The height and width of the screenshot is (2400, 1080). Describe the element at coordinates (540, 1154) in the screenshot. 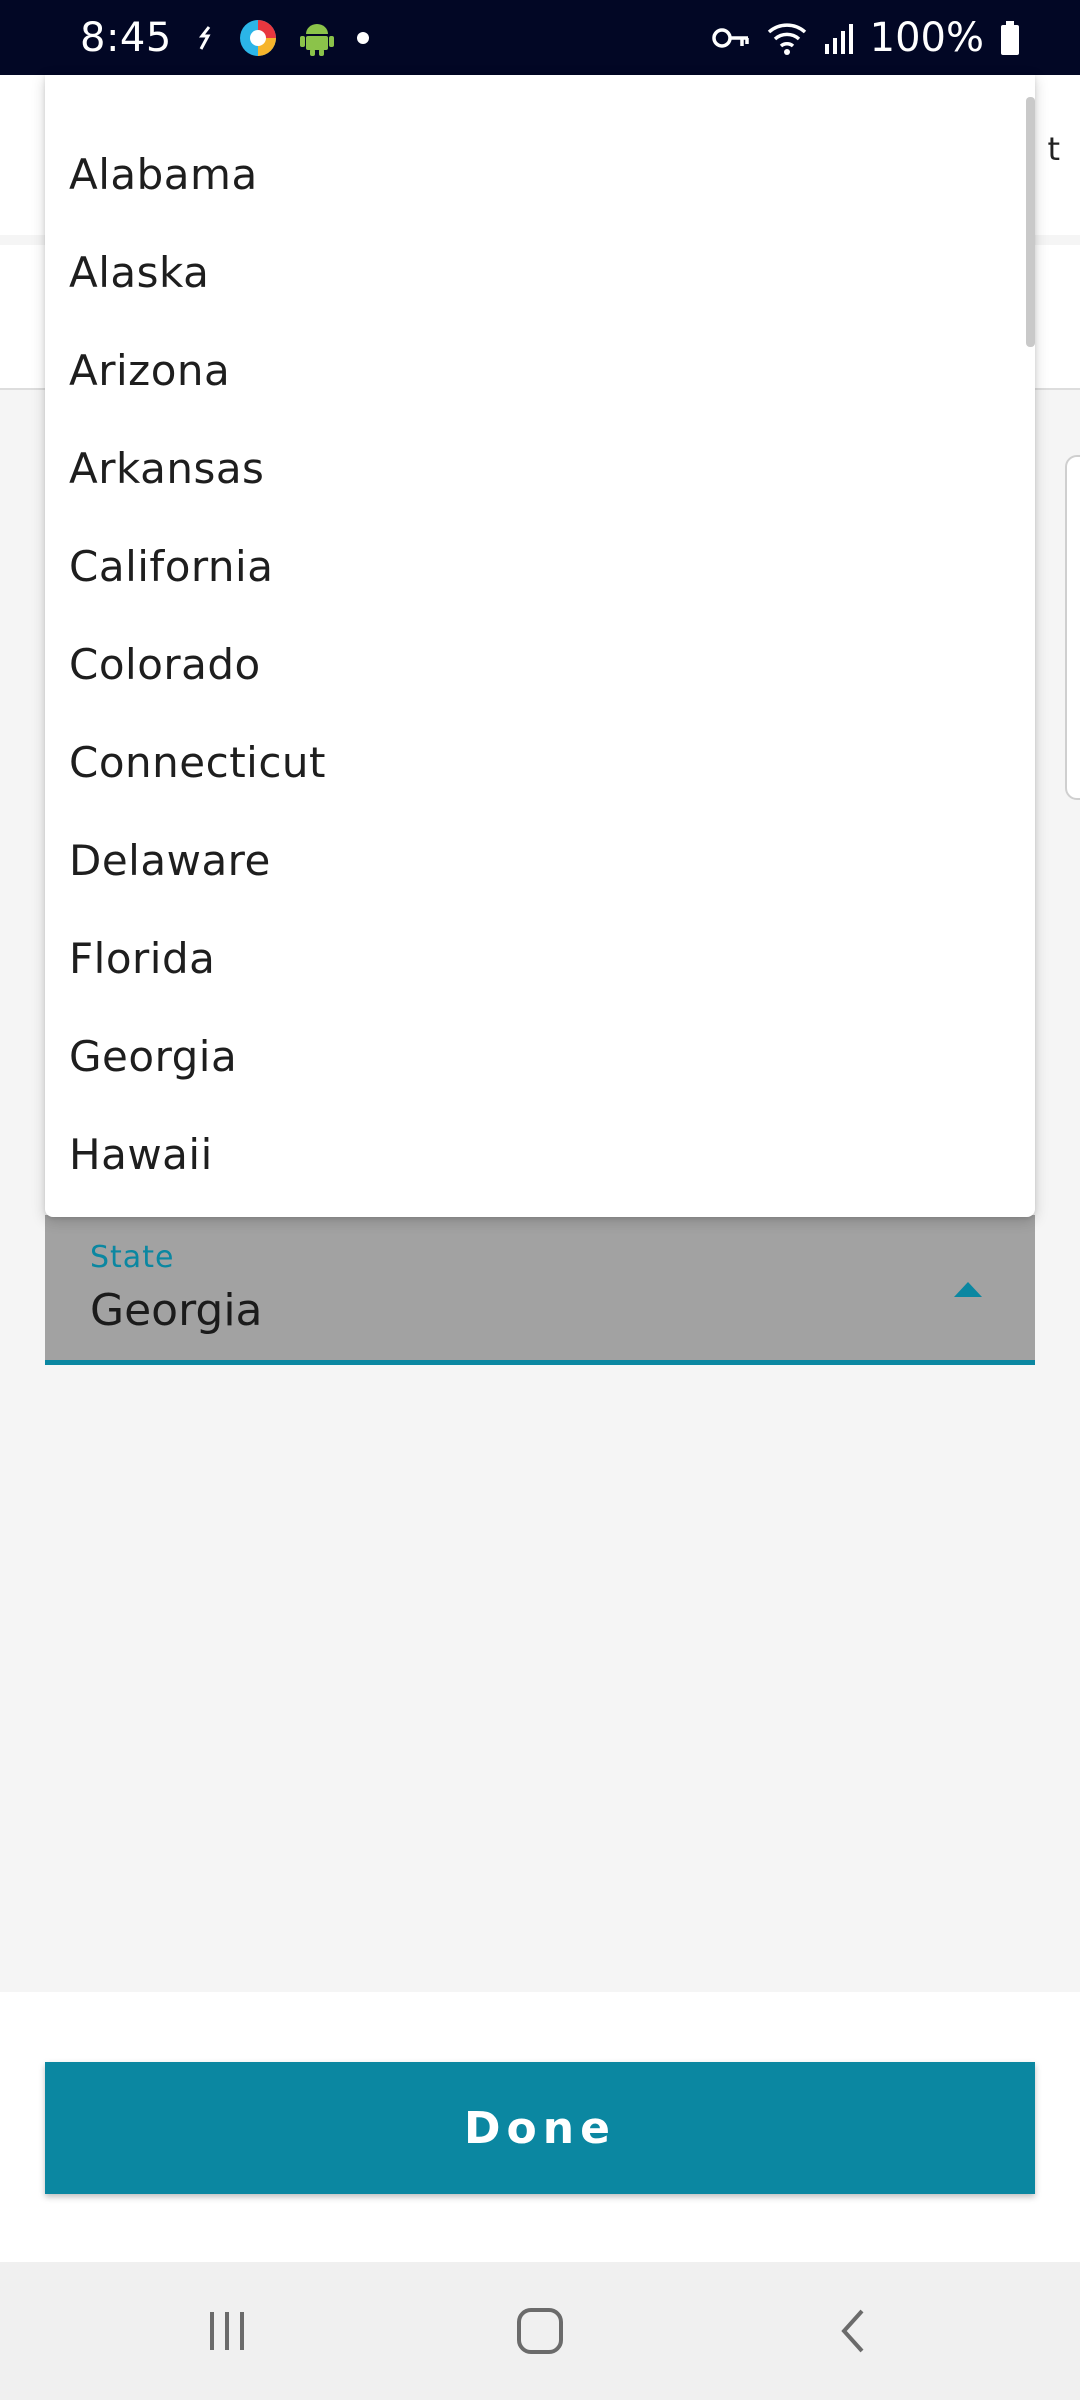

I see `dropdown-option-hawaii: Hawaii` at that location.